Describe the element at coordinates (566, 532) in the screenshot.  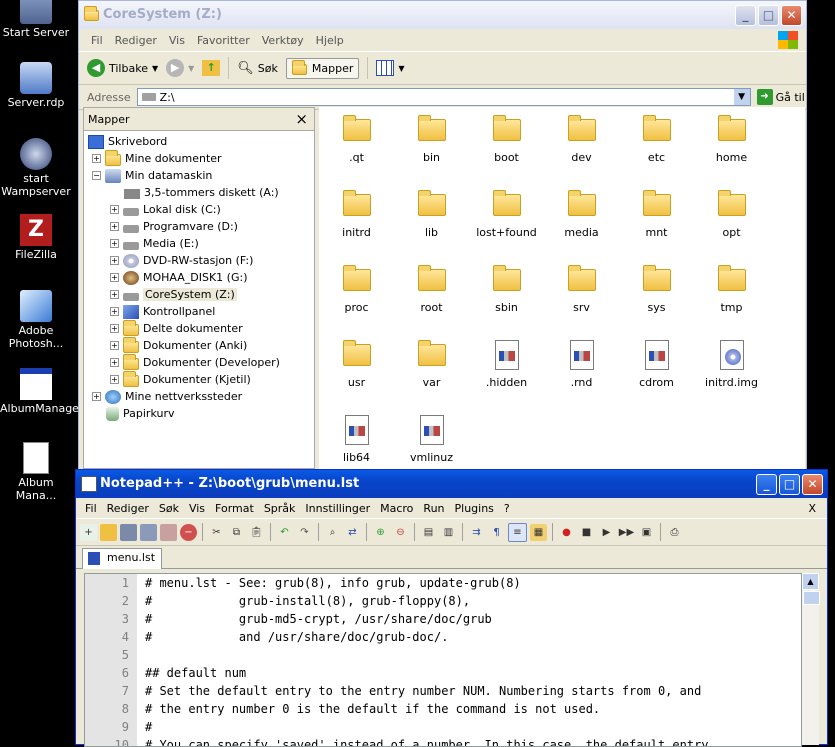
I see `record-macro-icon: ●` at that location.